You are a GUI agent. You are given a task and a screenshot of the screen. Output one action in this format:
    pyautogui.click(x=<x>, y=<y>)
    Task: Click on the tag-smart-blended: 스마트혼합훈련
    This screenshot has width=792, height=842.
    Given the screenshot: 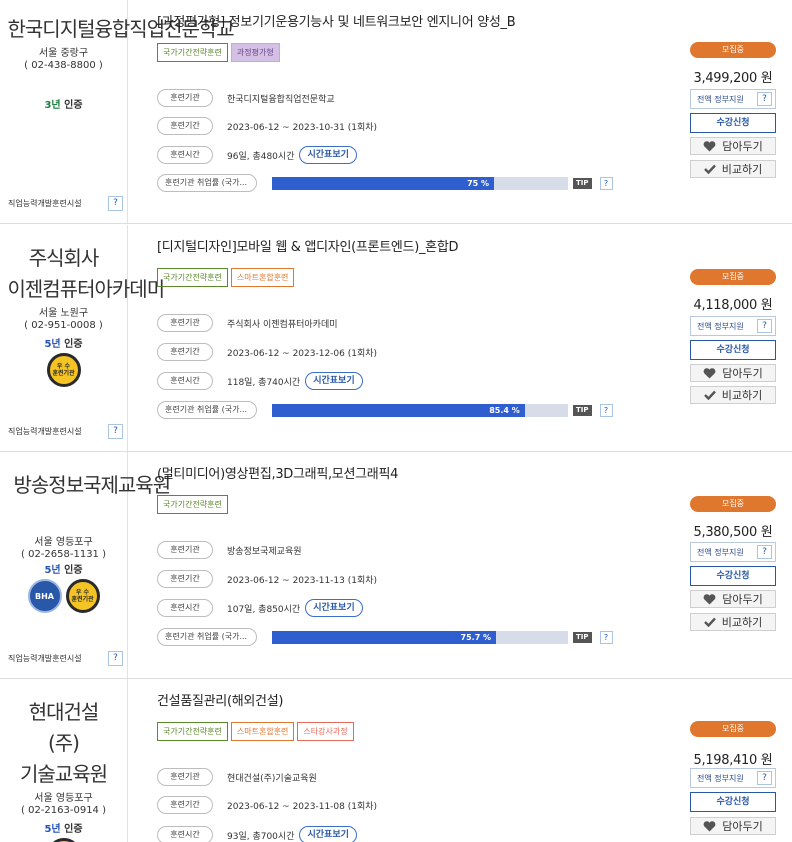 What is the action you would take?
    pyautogui.click(x=262, y=277)
    